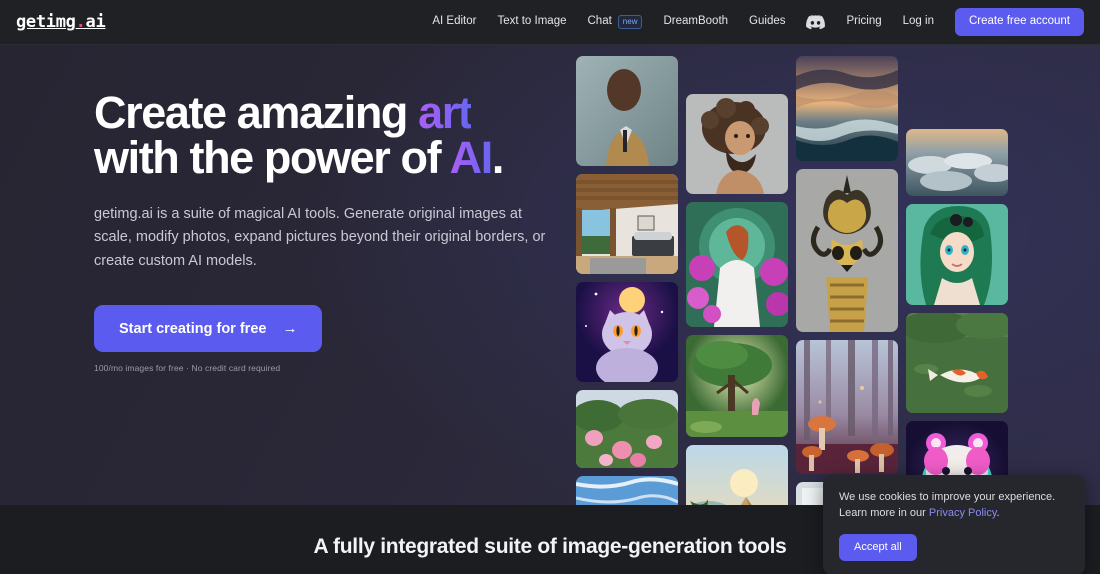 The height and width of the screenshot is (574, 1100). I want to click on tile-wooden-bedroom, so click(627, 224).